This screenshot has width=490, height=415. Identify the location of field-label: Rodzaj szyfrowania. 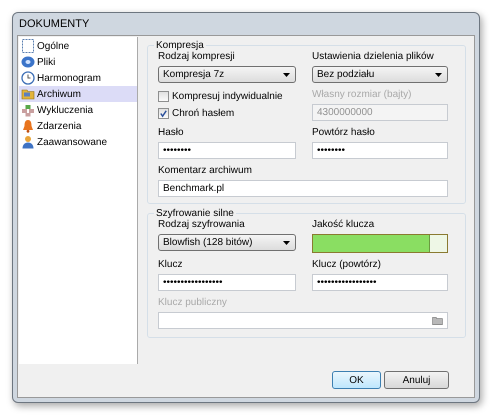
(202, 225).